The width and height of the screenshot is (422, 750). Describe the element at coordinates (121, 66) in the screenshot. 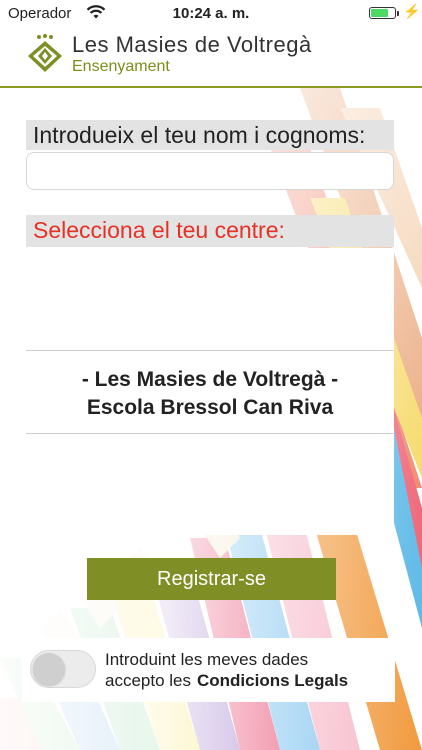

I see `app-subtitle: Ensenyament` at that location.